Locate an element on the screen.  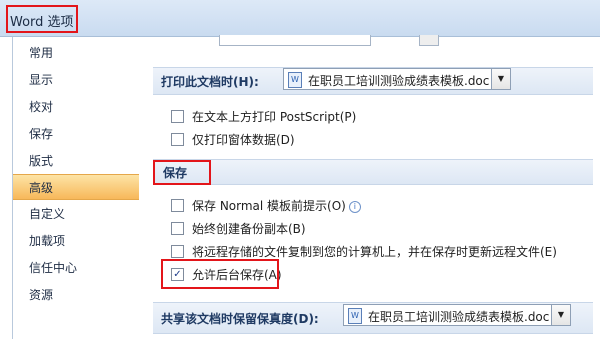
backup-checkbox is located at coordinates (177, 228).